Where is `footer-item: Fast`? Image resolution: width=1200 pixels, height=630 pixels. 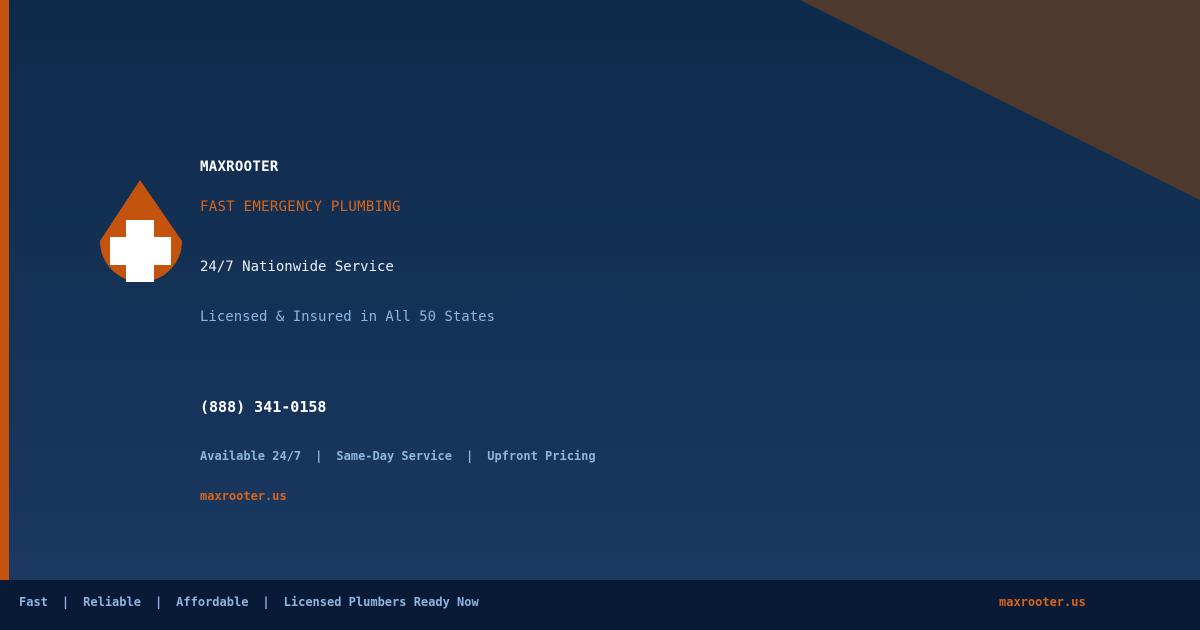 footer-item: Fast is located at coordinates (33, 602).